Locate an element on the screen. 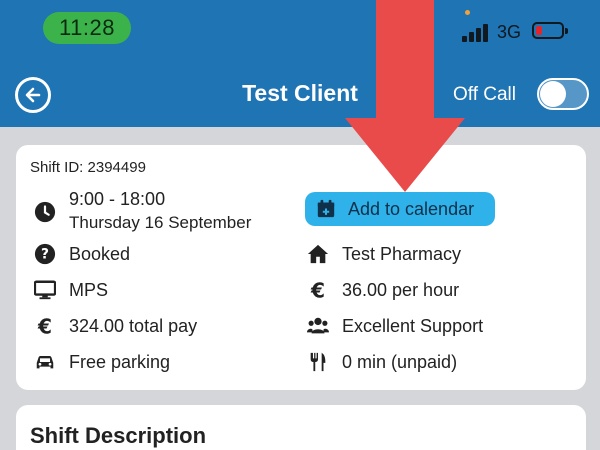  add-to-calendar-button: Add to calendar is located at coordinates (400, 209).